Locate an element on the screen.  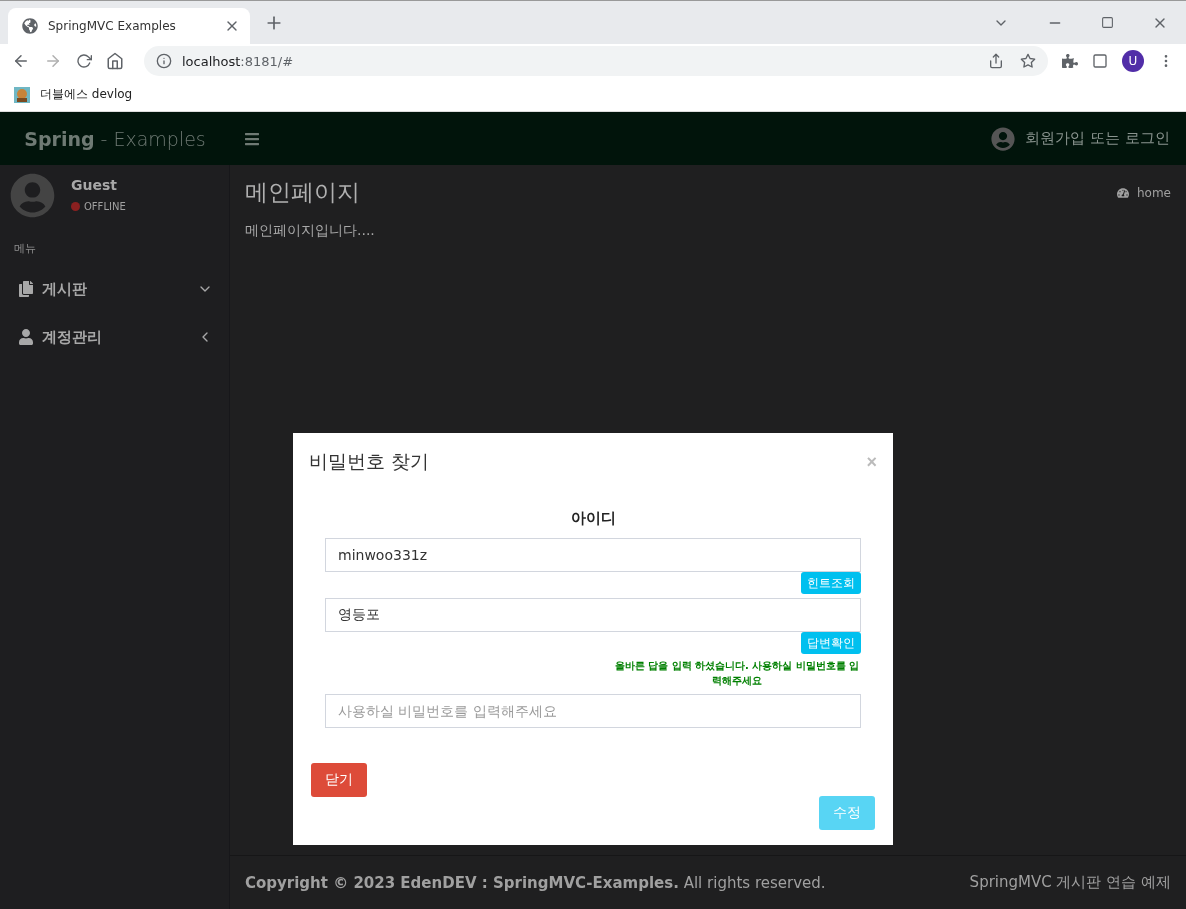
footer-text: SpringMVC 게시판 연습 예제 is located at coordinates (1070, 882).